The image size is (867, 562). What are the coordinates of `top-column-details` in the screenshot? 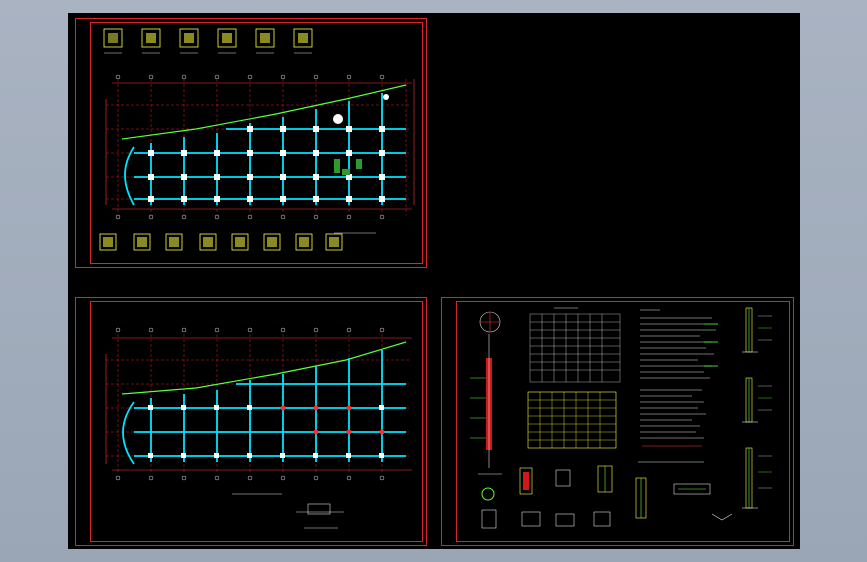 It's located at (208, 41).